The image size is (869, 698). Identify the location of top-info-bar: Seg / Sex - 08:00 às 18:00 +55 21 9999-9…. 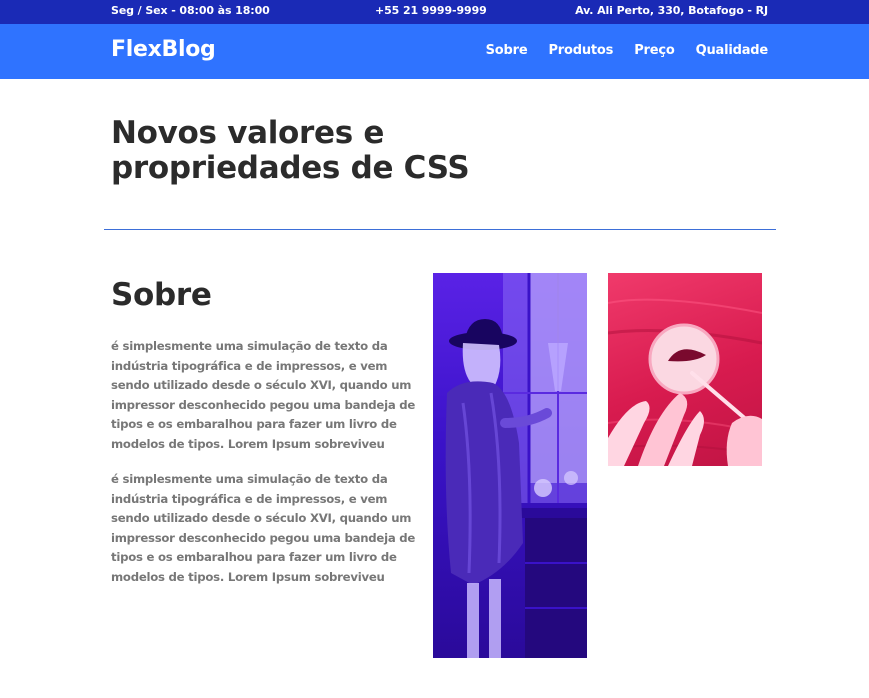
(434, 12).